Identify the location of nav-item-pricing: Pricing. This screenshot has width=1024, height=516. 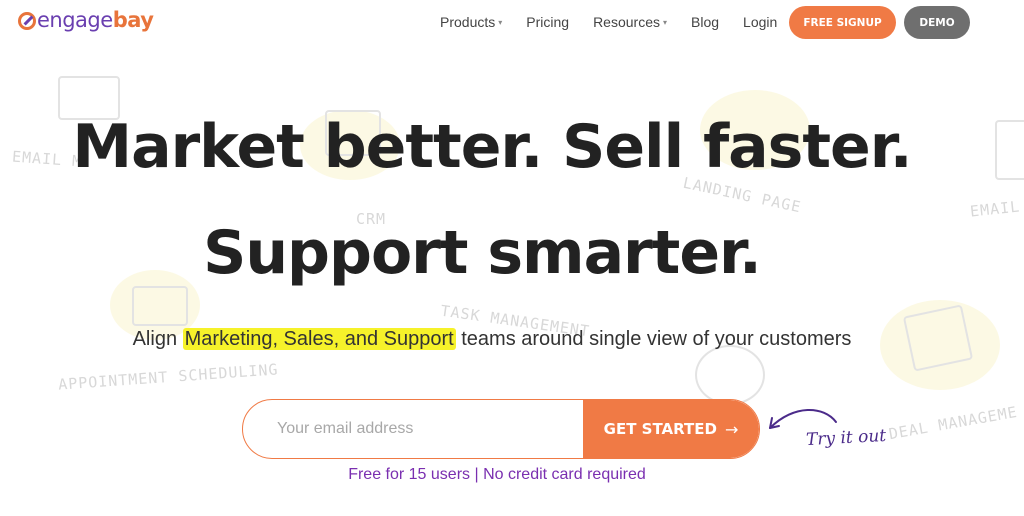
(547, 22).